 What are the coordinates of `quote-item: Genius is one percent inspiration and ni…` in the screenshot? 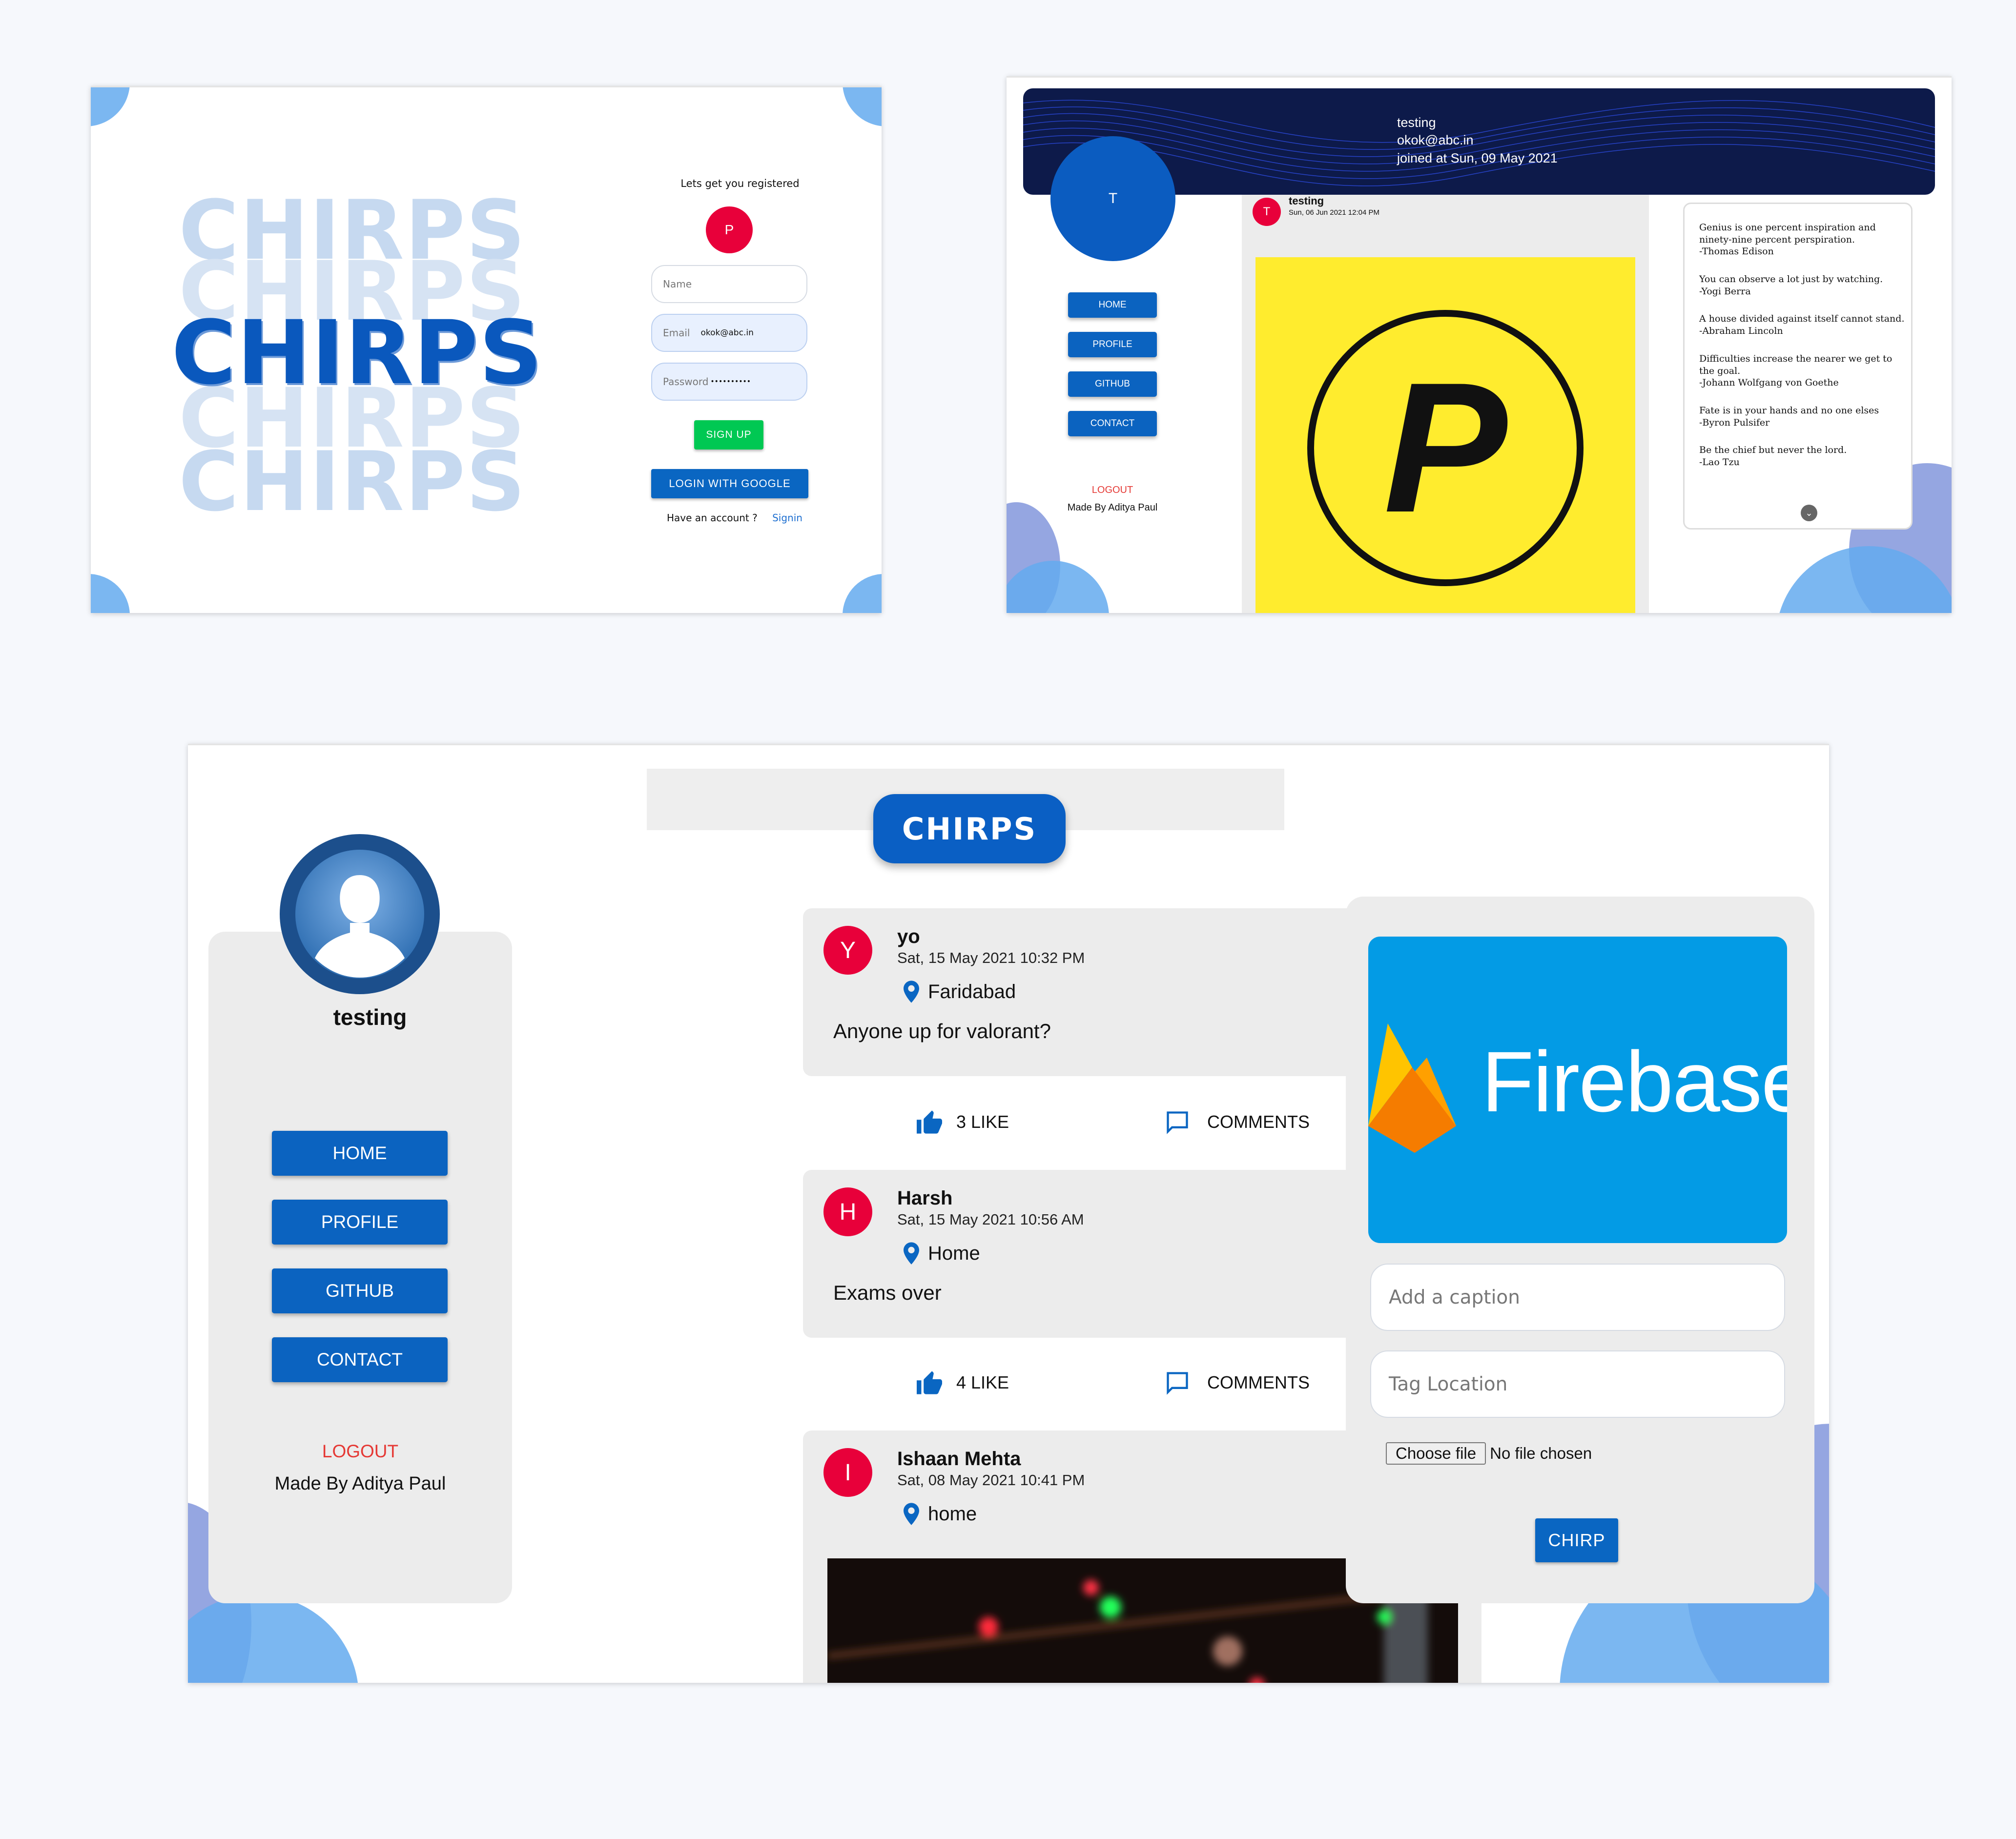 It's located at (1803, 240).